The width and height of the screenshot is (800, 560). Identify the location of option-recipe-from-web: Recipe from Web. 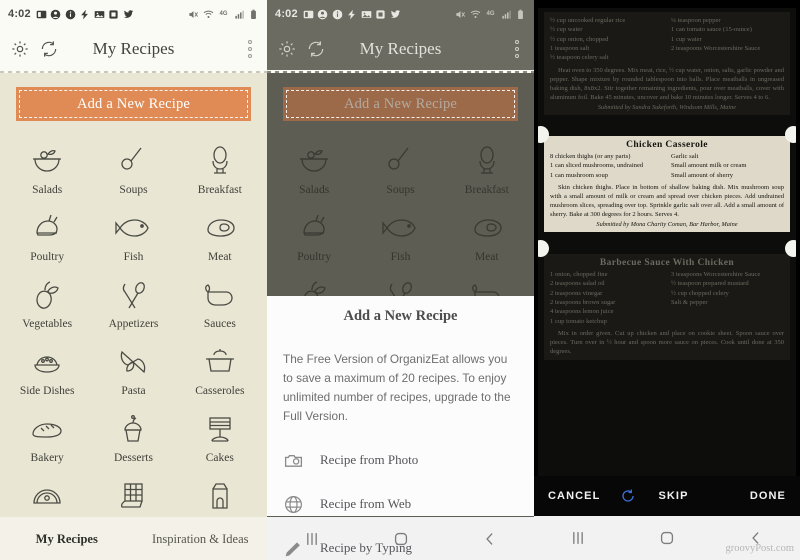
(400, 504).